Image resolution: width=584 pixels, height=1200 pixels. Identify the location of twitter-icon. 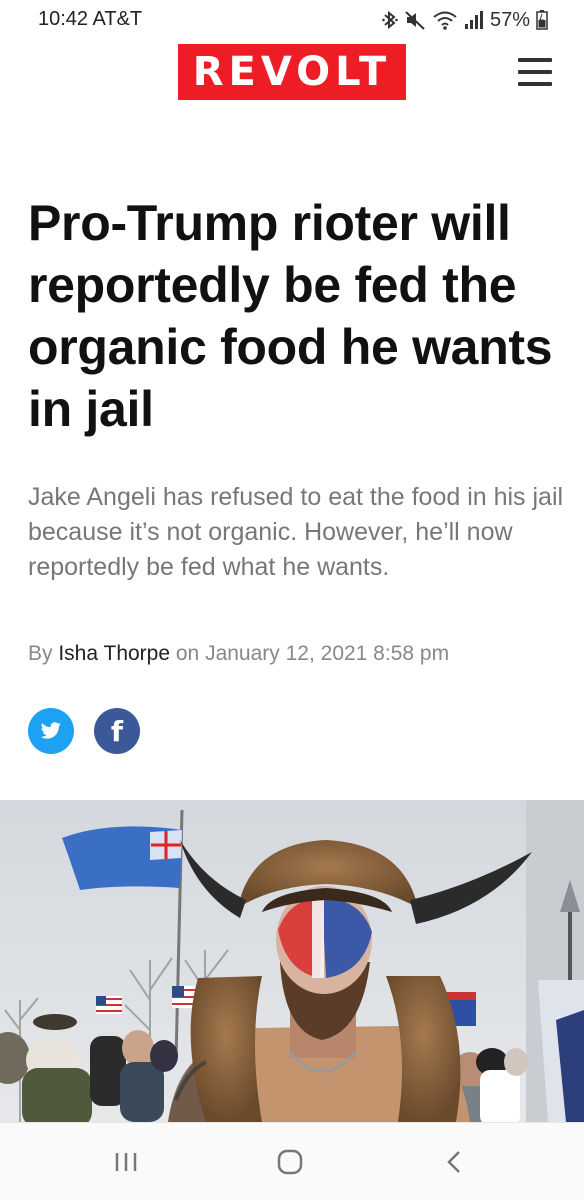
(50, 730).